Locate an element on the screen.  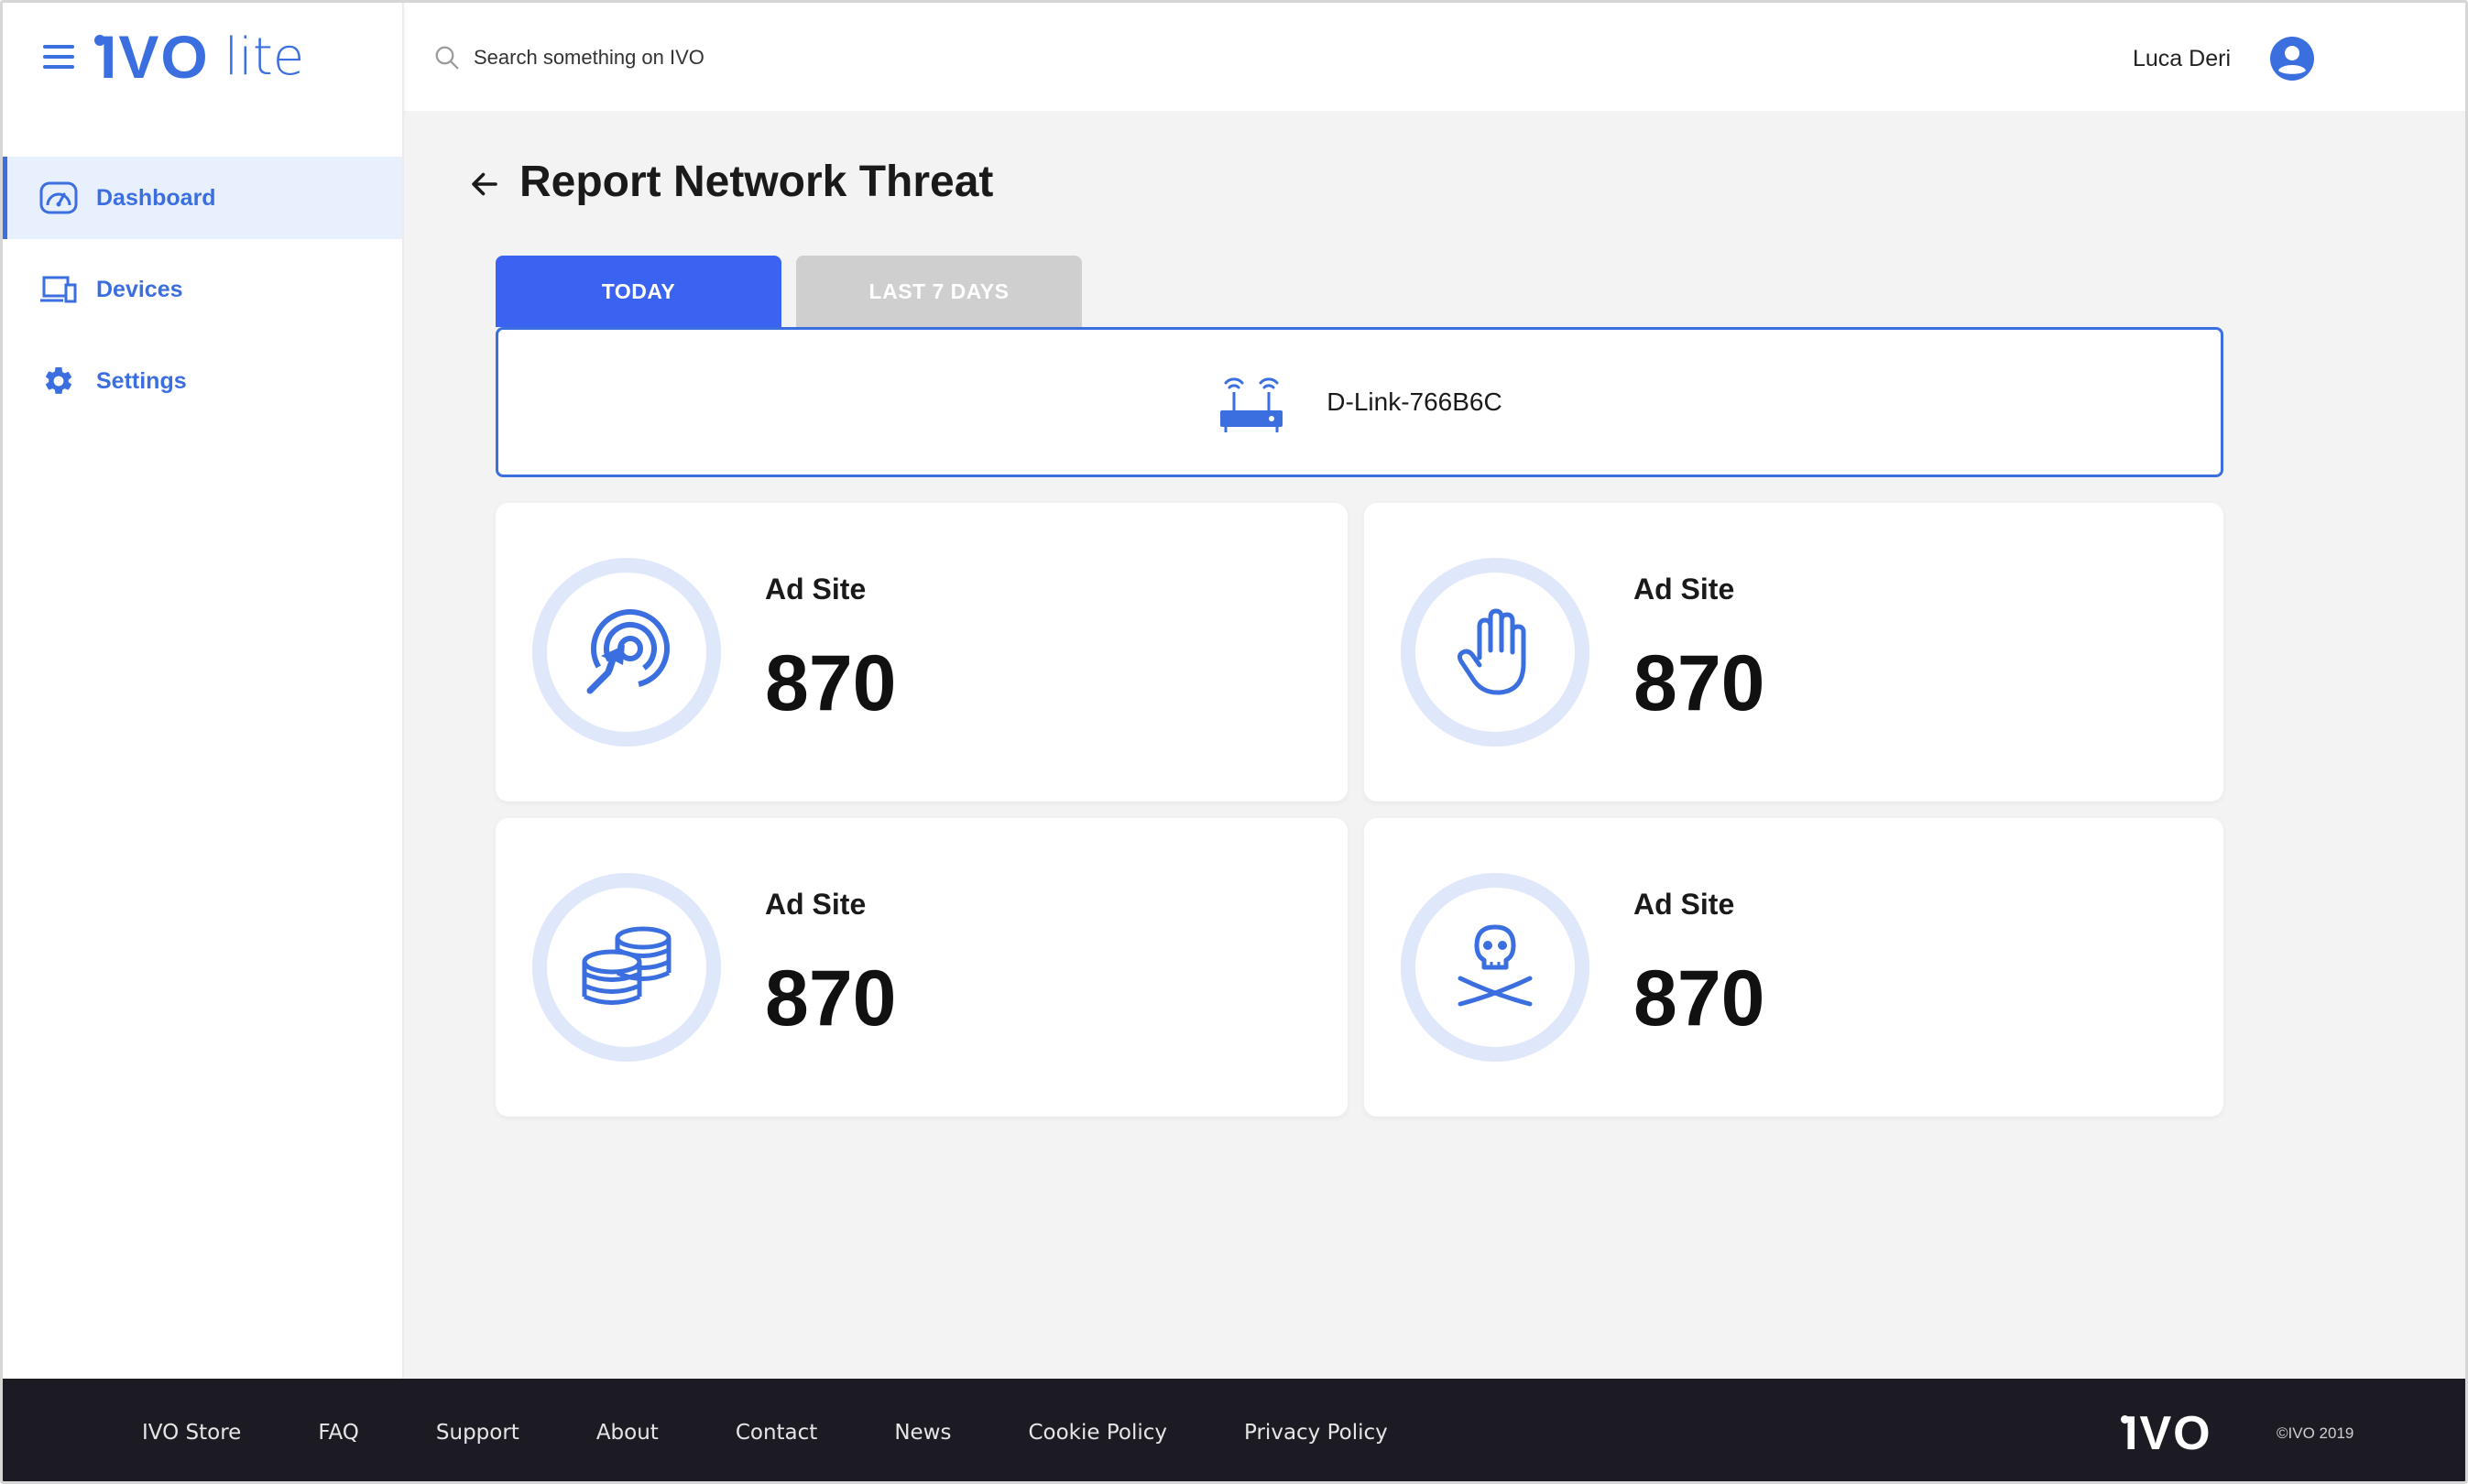
target-click-icon is located at coordinates (628, 651).